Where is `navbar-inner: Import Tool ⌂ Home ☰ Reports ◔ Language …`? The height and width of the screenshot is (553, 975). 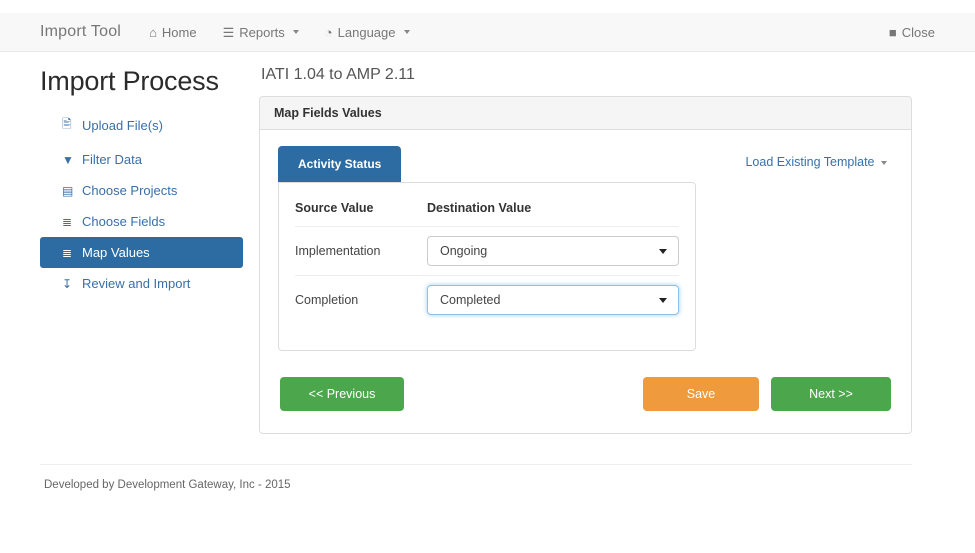
navbar-inner: Import Tool ⌂ Home ☰ Reports ◔ Language … is located at coordinates (487, 32).